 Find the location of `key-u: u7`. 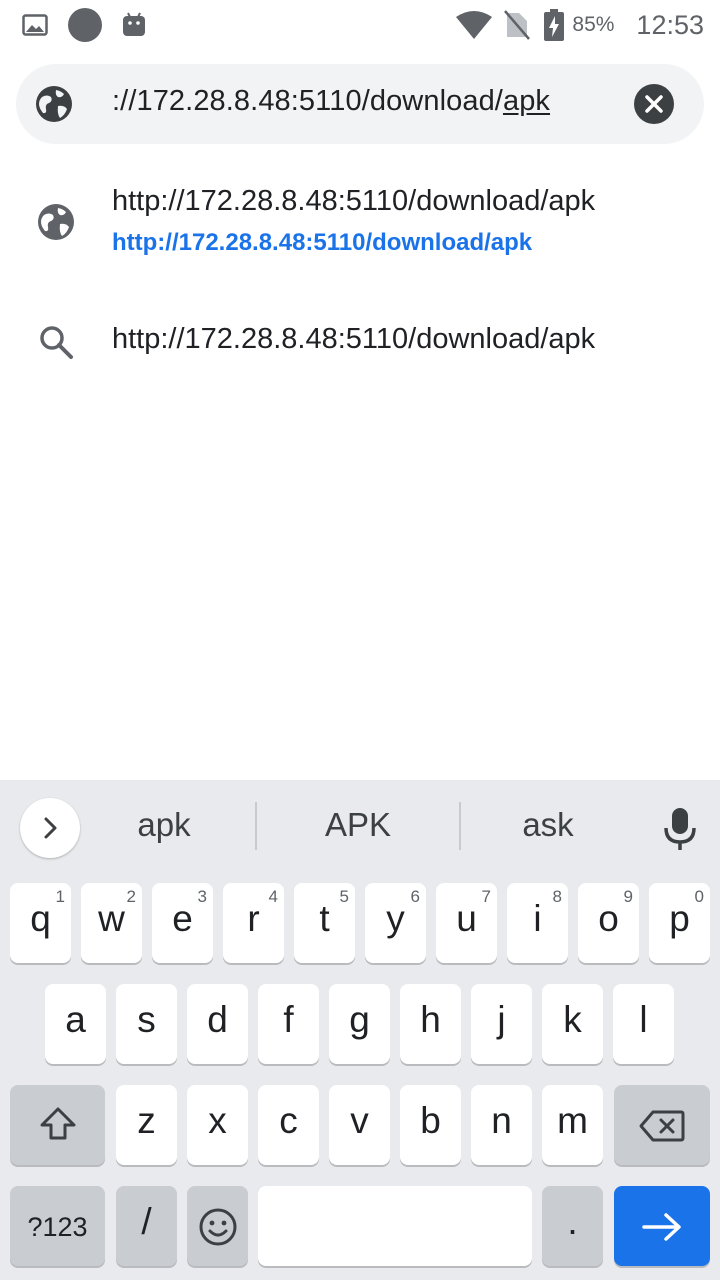

key-u: u7 is located at coordinates (466, 923).